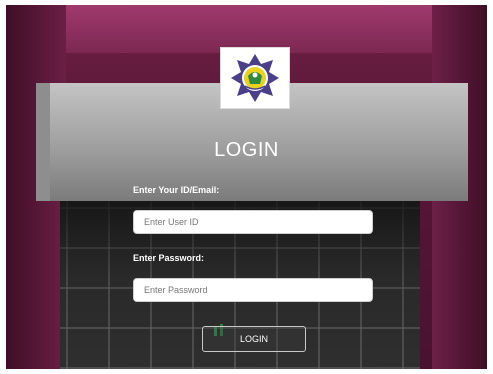 The image size is (493, 374). I want to click on page-title: LOGIN, so click(246, 150).